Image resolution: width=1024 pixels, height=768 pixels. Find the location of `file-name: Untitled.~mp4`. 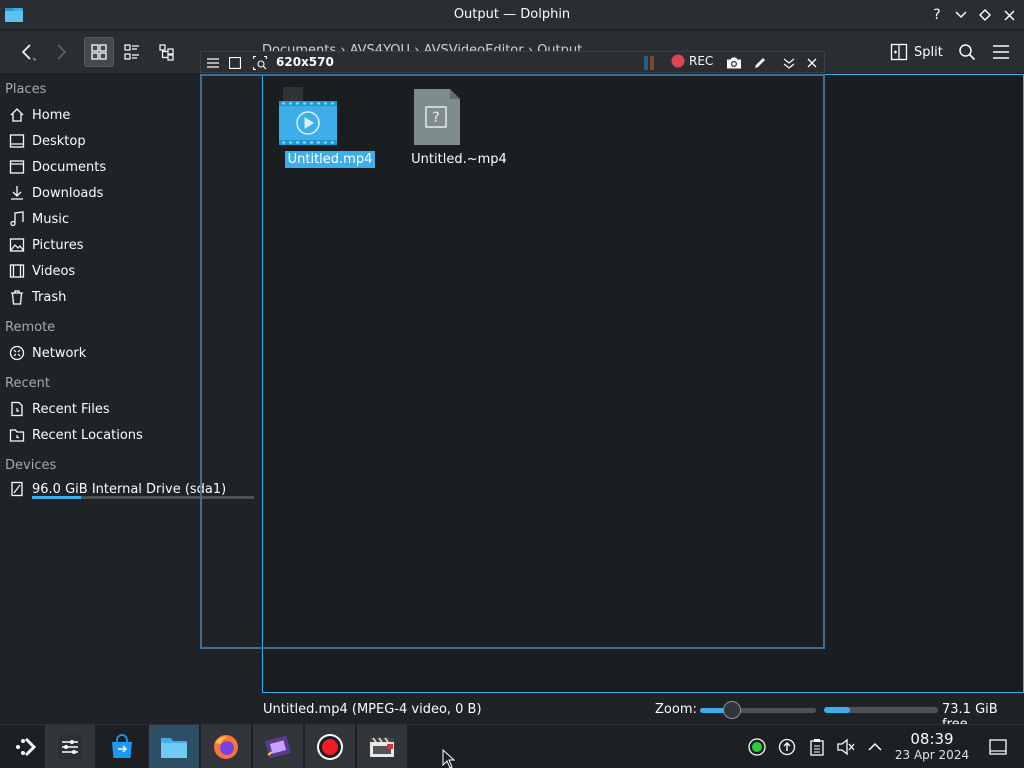

file-name: Untitled.~mp4 is located at coordinates (459, 159).